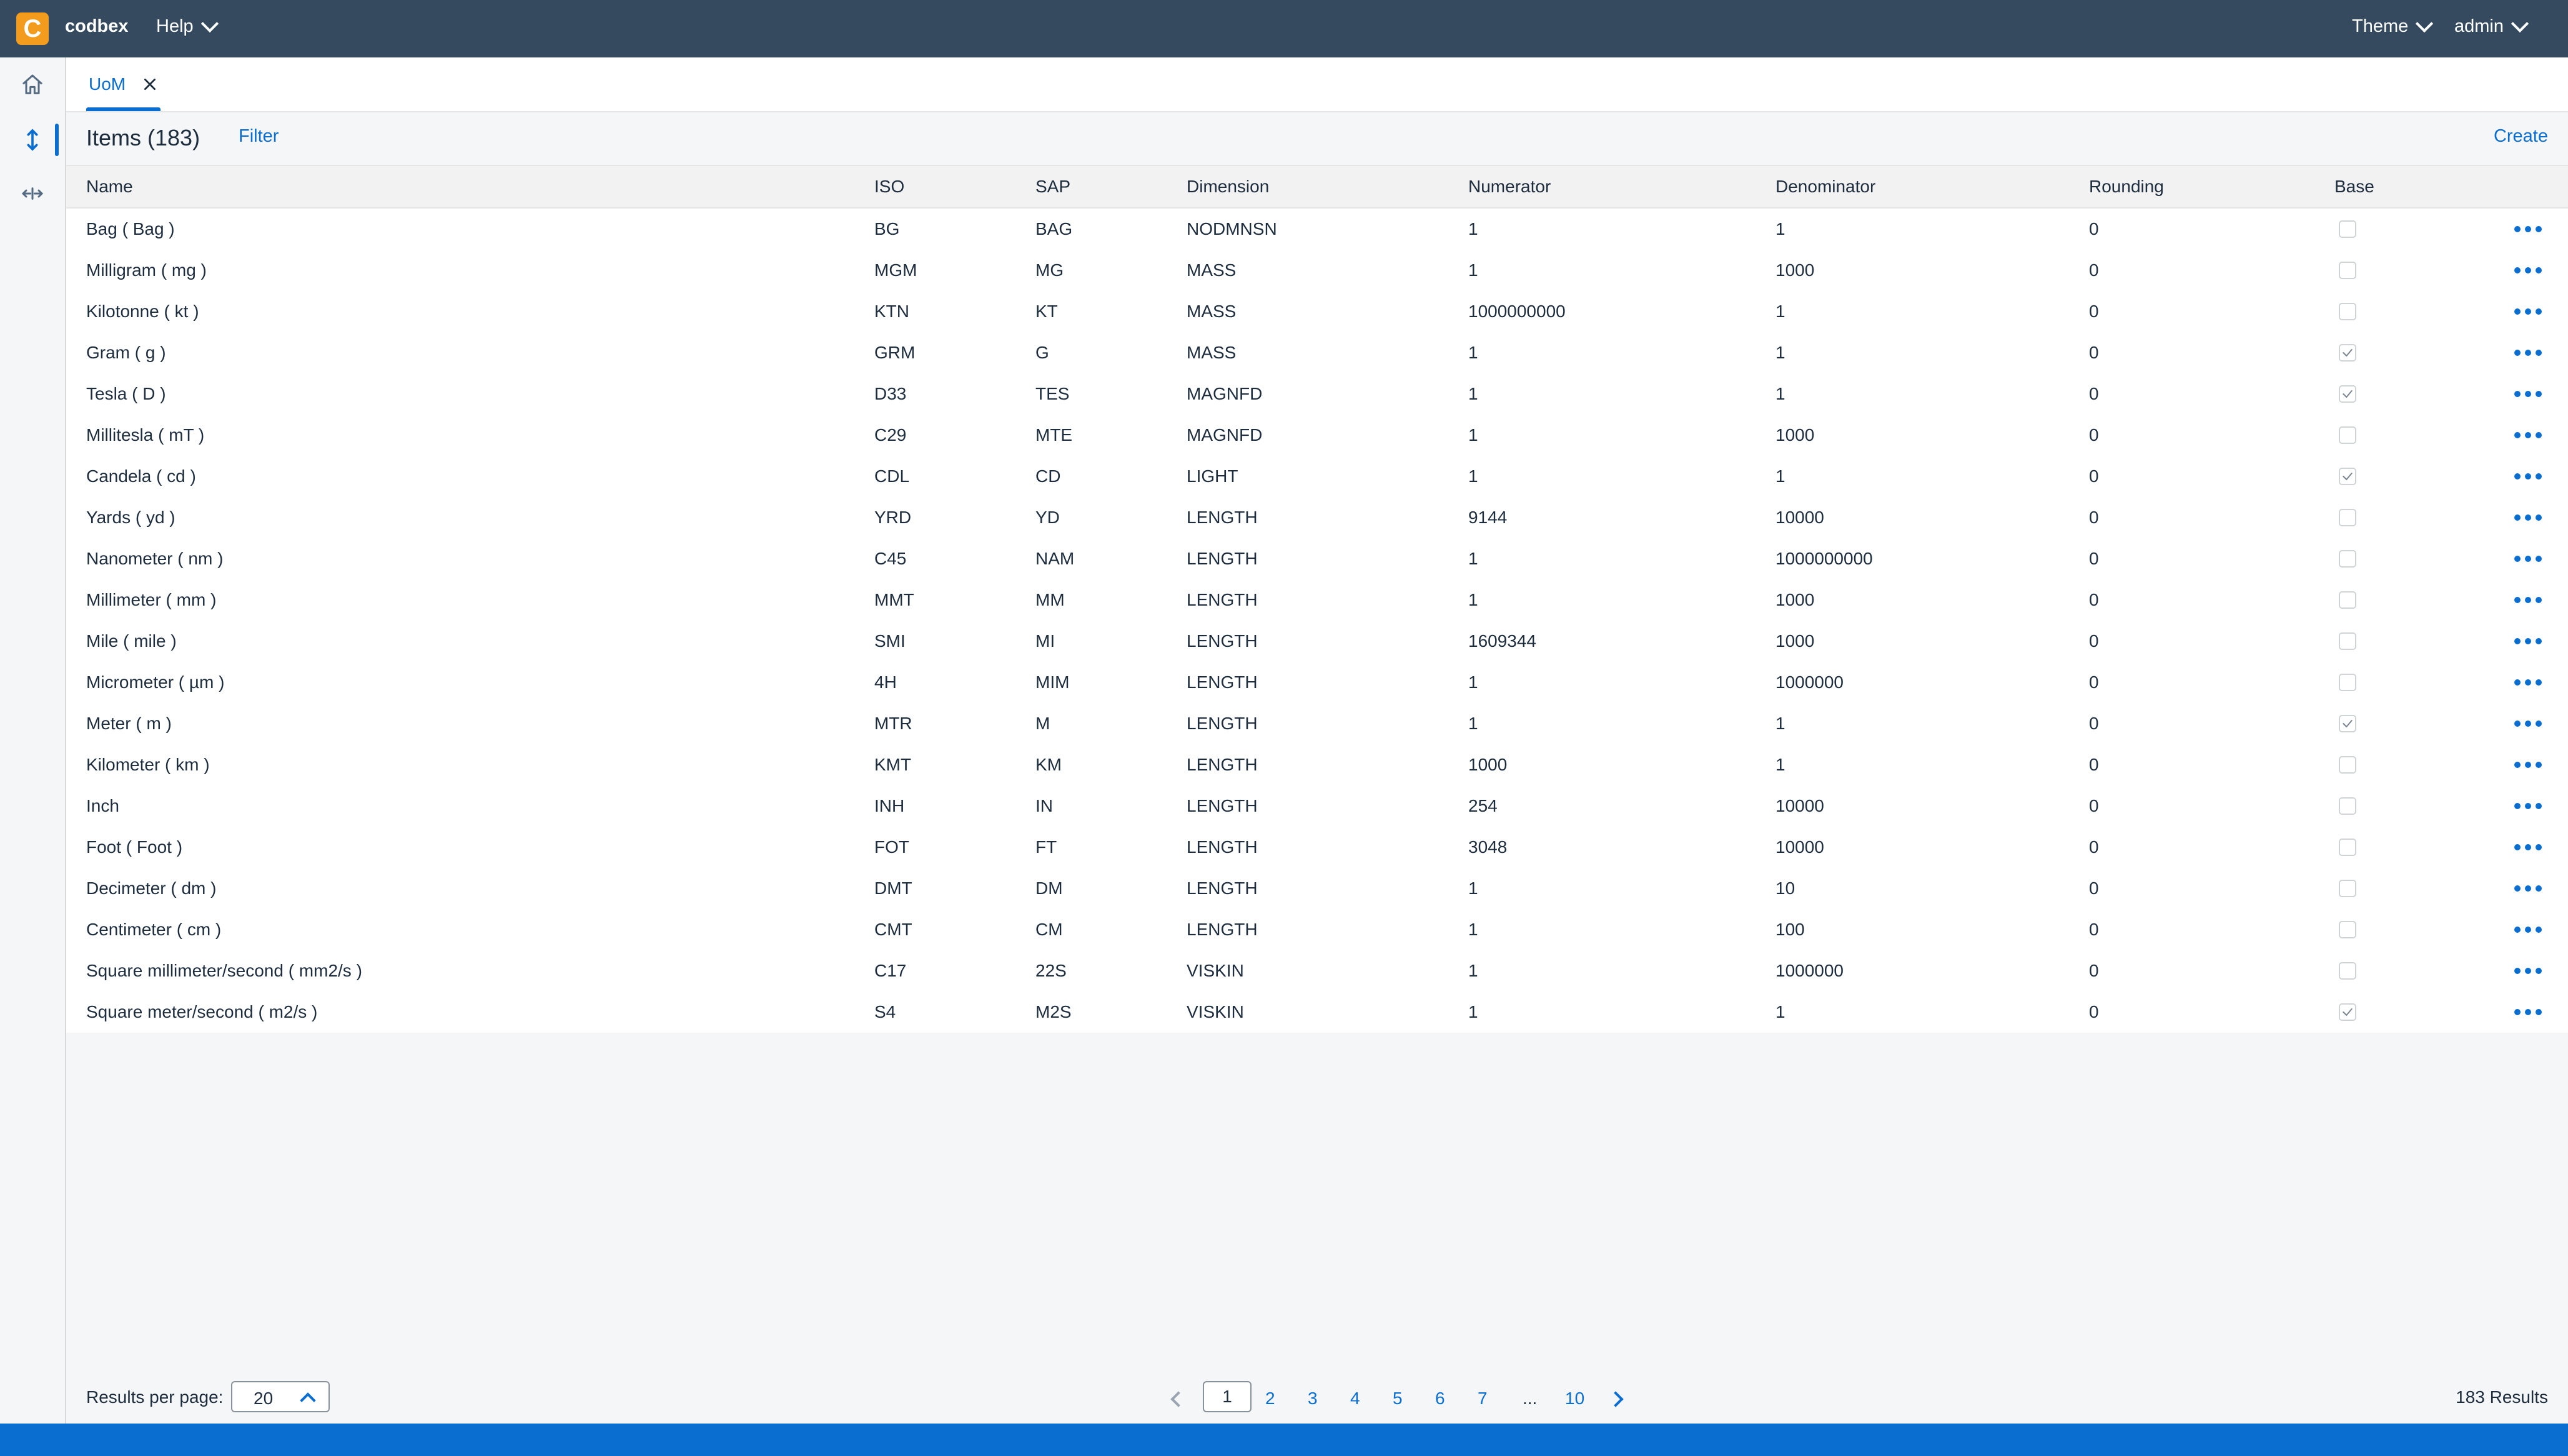 This screenshot has width=2568, height=1456. I want to click on help-menu: Help, so click(187, 26).